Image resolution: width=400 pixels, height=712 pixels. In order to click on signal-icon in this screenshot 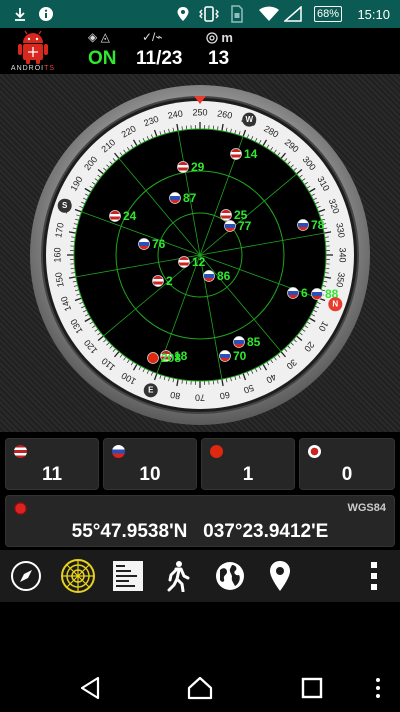, I will do `click(293, 14)`.